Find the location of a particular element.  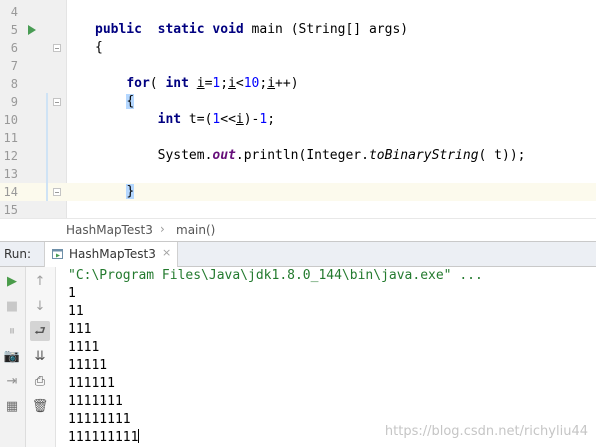

code-token: main (String[] args) is located at coordinates (326, 29).